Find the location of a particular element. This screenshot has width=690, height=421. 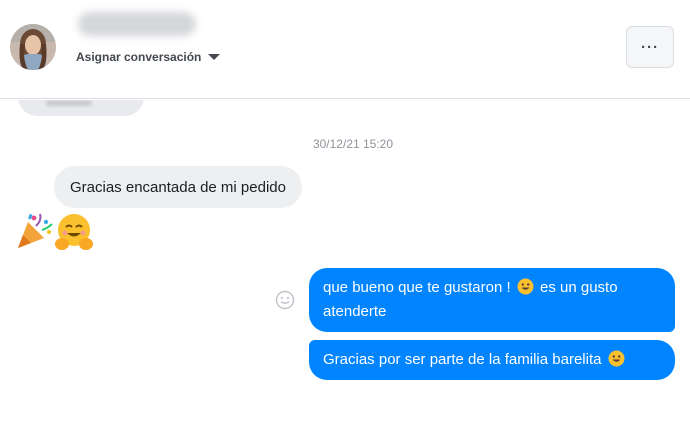

previous-message-bubble is located at coordinates (81, 108).